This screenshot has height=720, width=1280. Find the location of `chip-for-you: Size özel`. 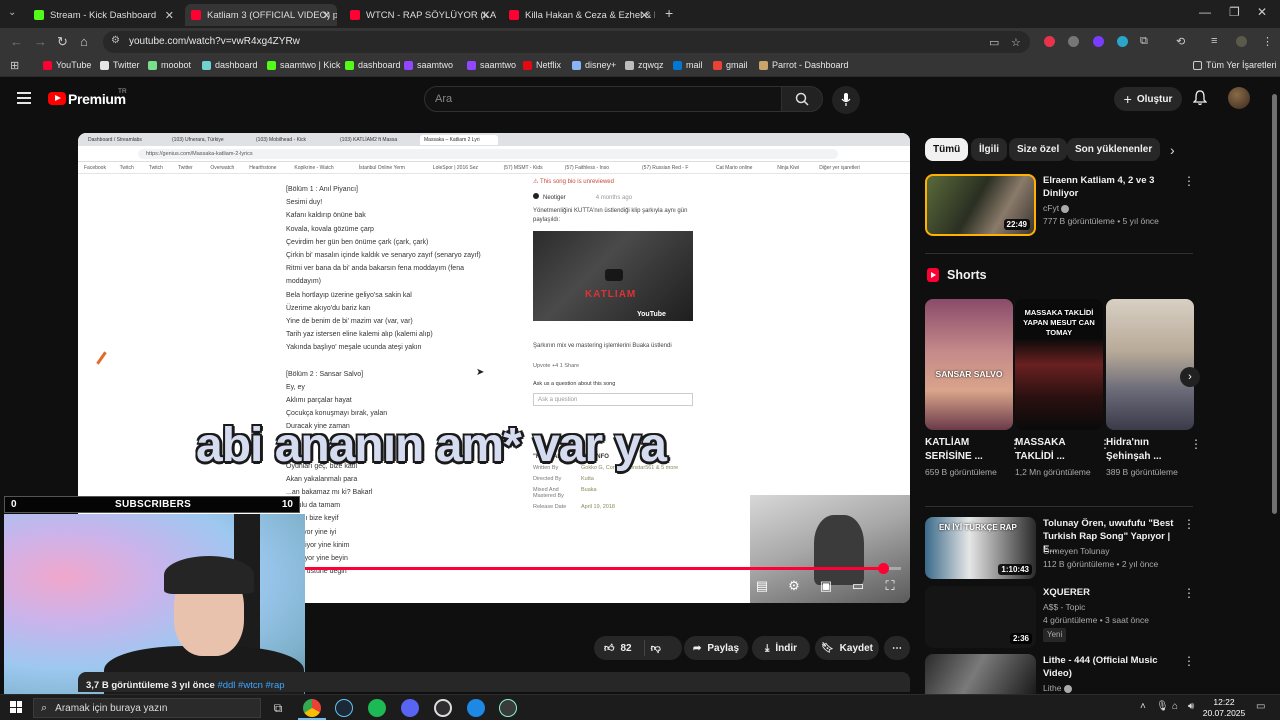

chip-for-you: Size özel is located at coordinates (1038, 149).